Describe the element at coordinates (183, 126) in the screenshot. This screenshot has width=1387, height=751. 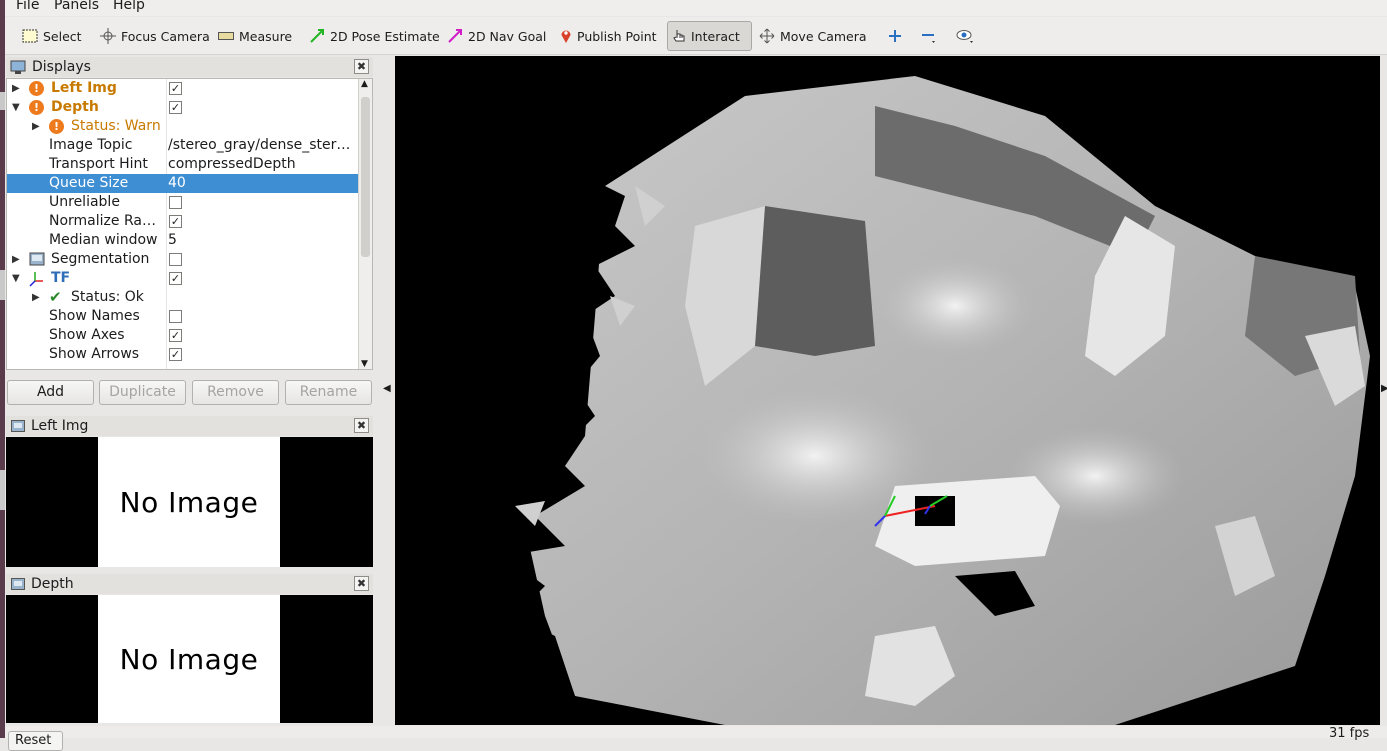
I see `tree-row-status-warn: ▶ ! Status: Warn` at that location.